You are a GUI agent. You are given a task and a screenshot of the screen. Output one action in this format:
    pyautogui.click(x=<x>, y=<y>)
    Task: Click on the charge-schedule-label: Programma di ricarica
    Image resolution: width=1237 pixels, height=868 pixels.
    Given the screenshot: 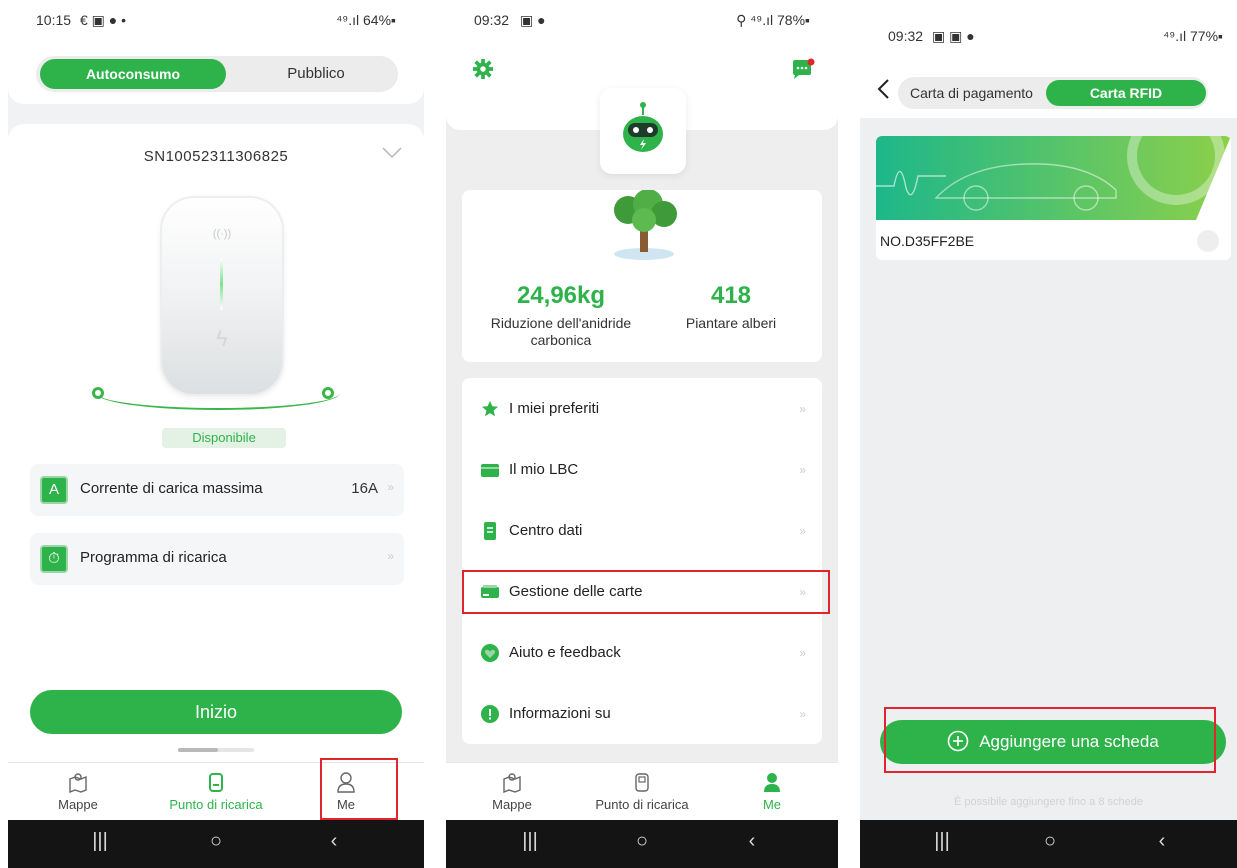 What is the action you would take?
    pyautogui.click(x=153, y=557)
    